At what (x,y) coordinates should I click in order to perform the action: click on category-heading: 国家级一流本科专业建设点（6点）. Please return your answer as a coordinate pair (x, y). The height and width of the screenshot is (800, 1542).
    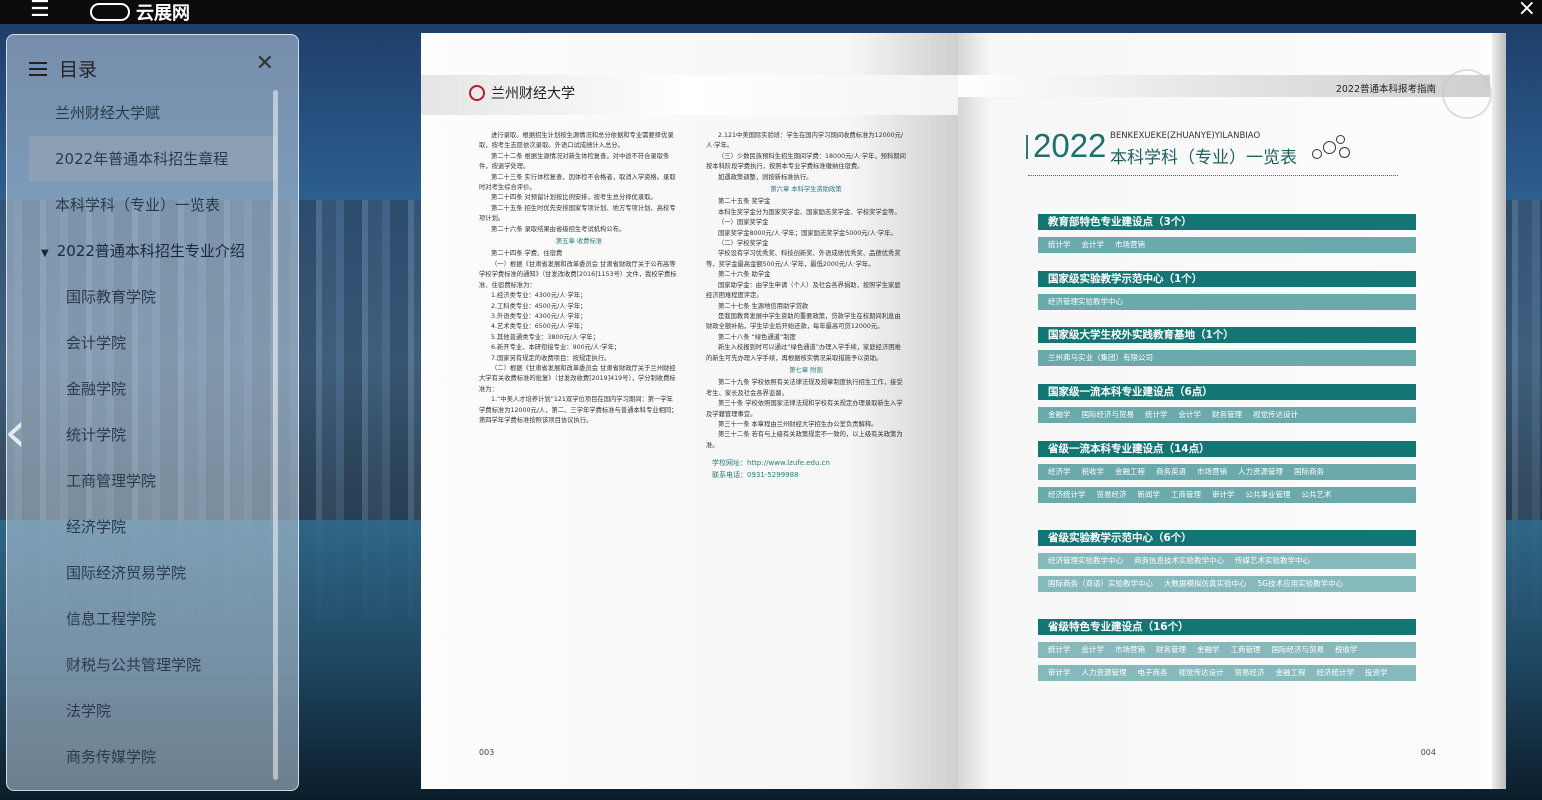
    Looking at the image, I should click on (1227, 392).